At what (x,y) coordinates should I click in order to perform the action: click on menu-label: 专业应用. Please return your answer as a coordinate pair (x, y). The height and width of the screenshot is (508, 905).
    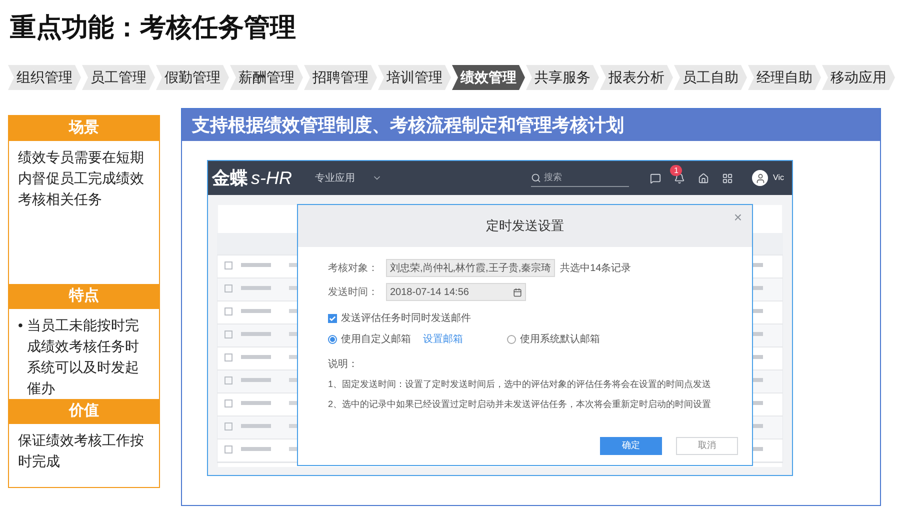
    Looking at the image, I should click on (335, 178).